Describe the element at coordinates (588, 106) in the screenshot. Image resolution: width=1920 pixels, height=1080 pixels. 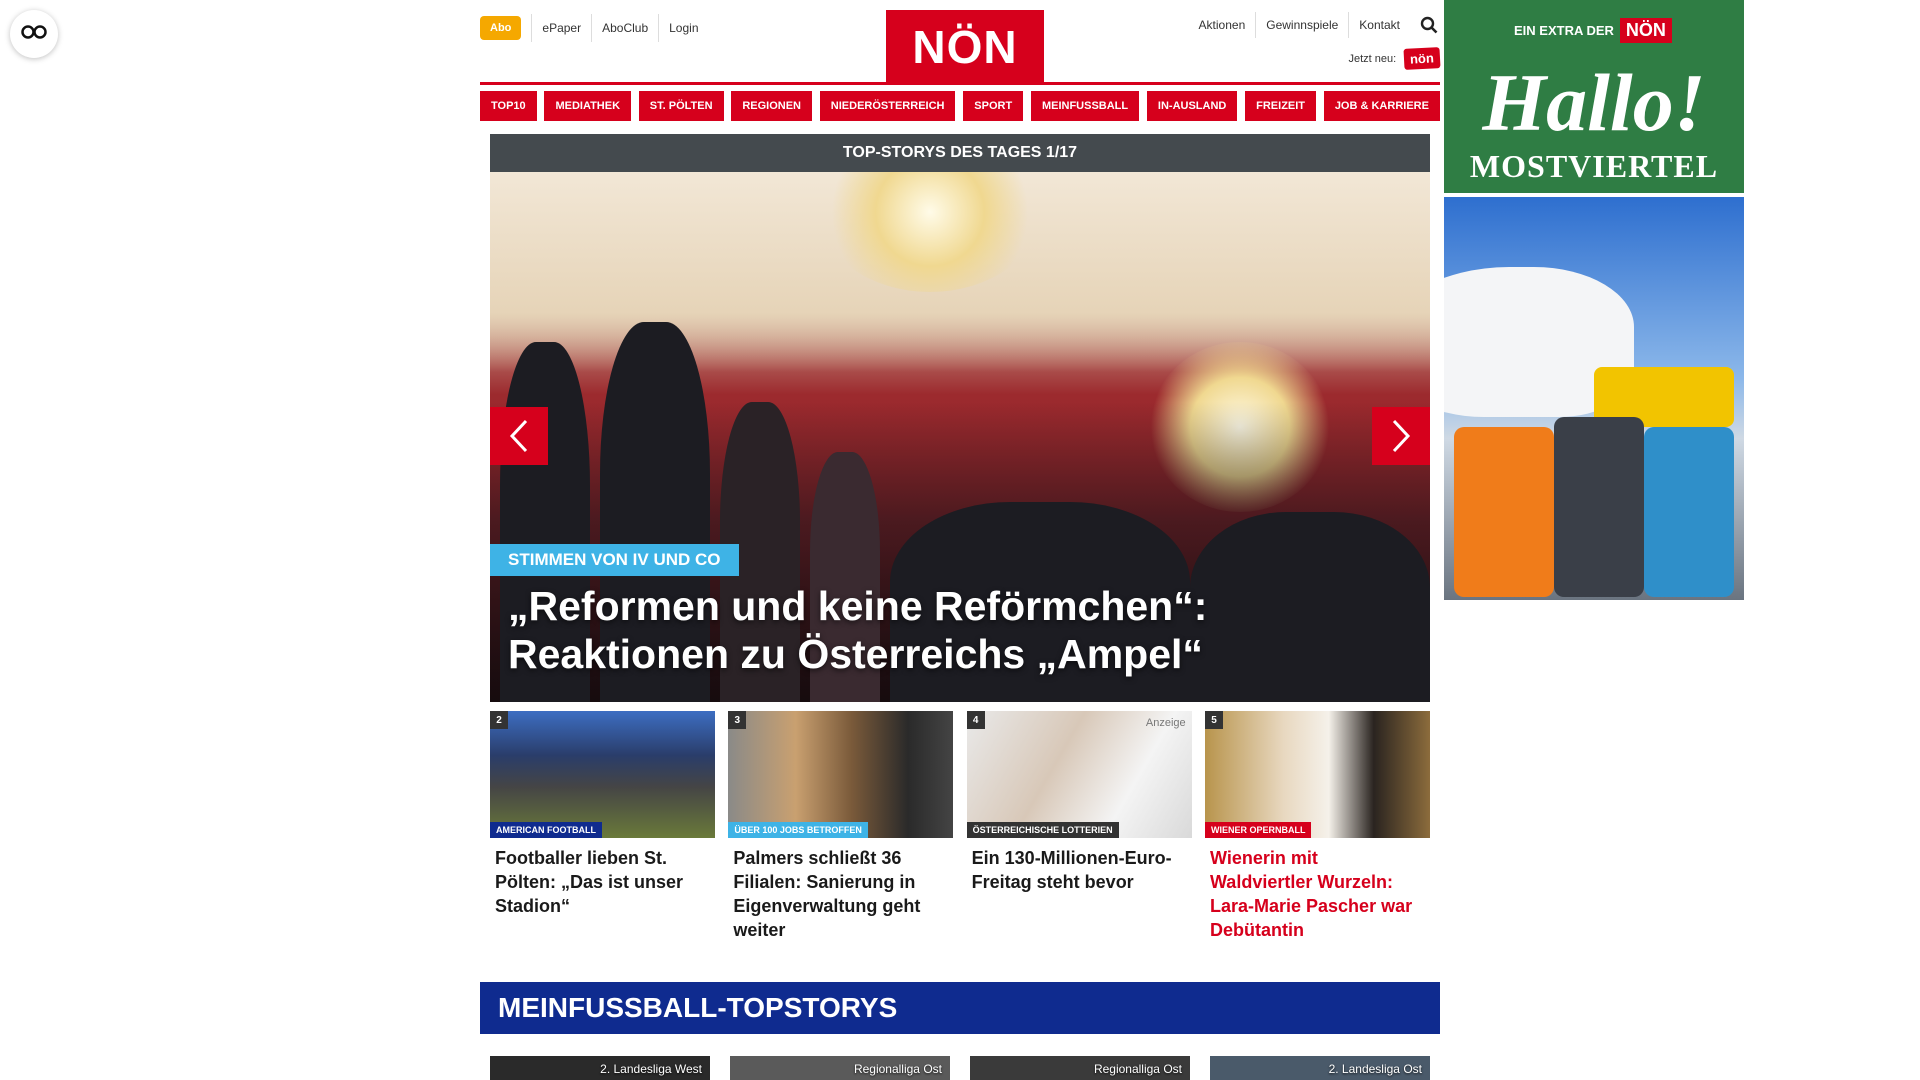
I see `nav-item-mediathek: MEDIATHEK` at that location.